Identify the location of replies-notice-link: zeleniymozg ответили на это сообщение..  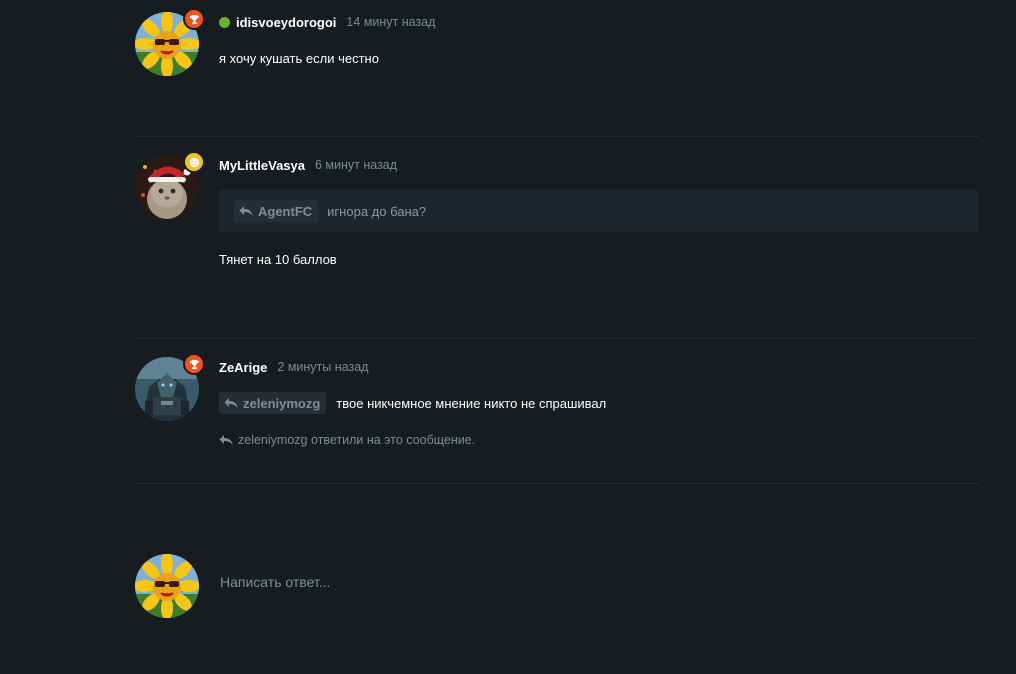
(599, 440).